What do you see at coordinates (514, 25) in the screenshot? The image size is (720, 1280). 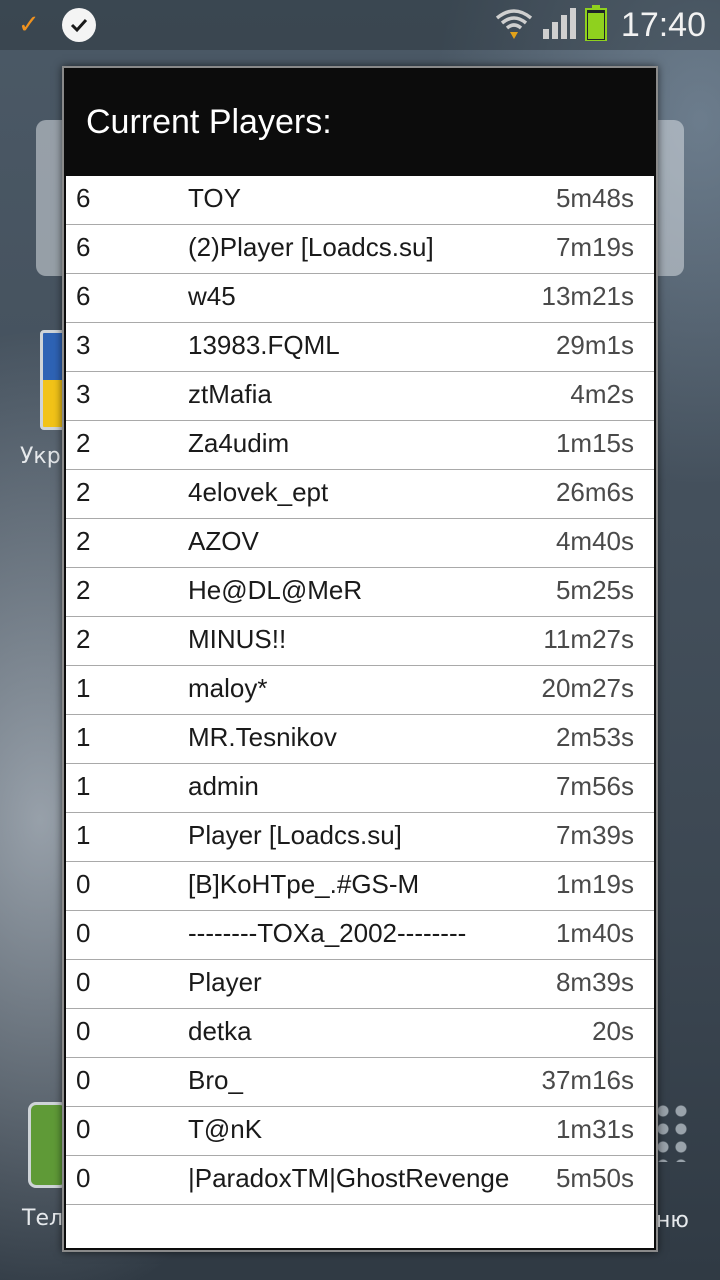 I see `wifi-icon` at bounding box center [514, 25].